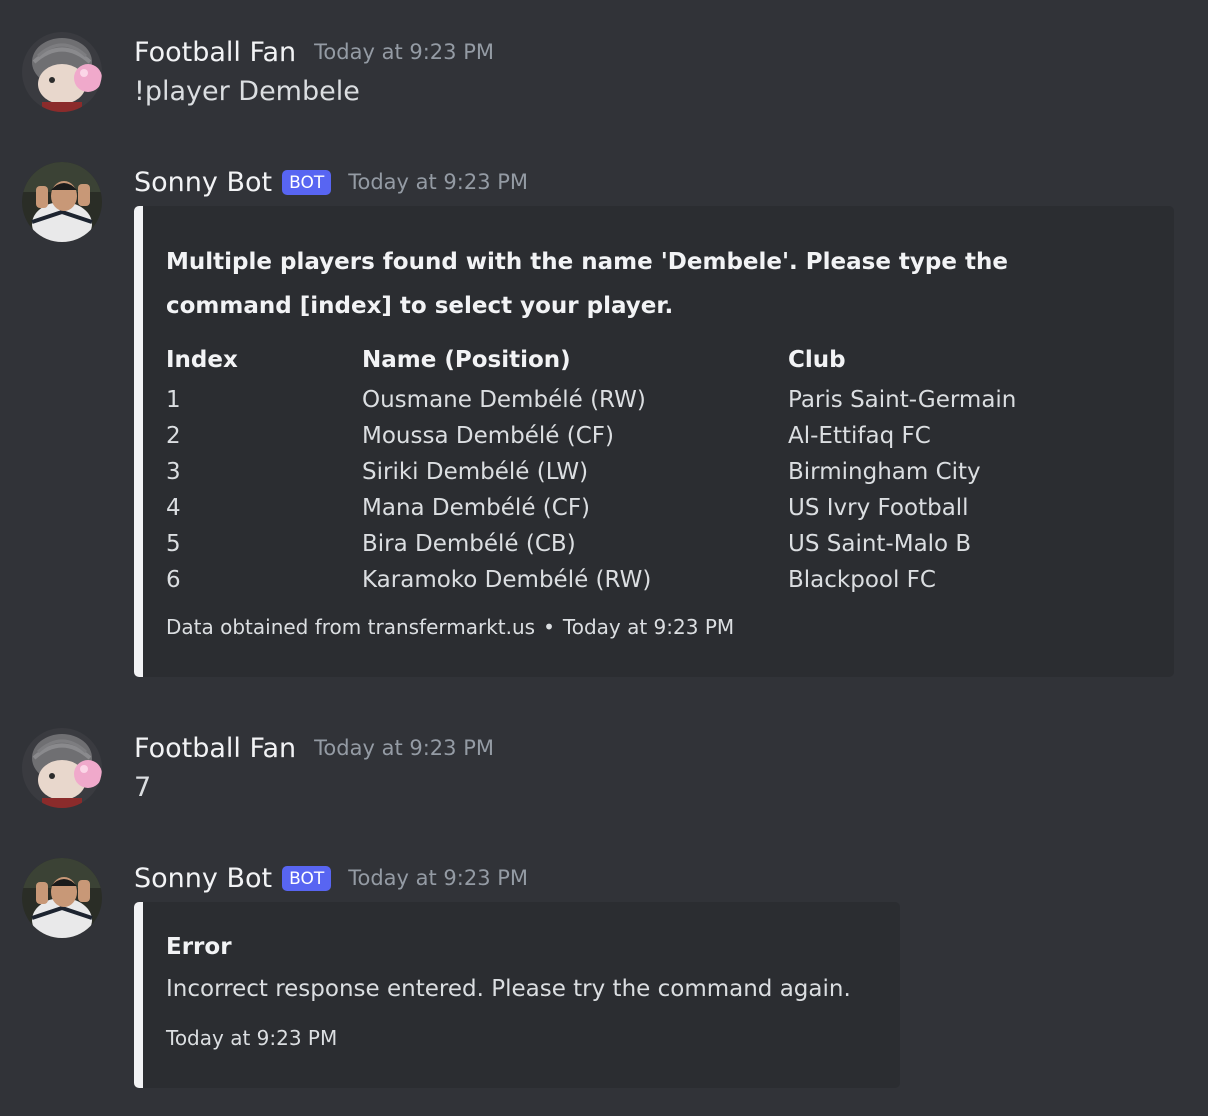 This screenshot has width=1208, height=1116. Describe the element at coordinates (466, 360) in the screenshot. I see `field-name: Name (Position)` at that location.